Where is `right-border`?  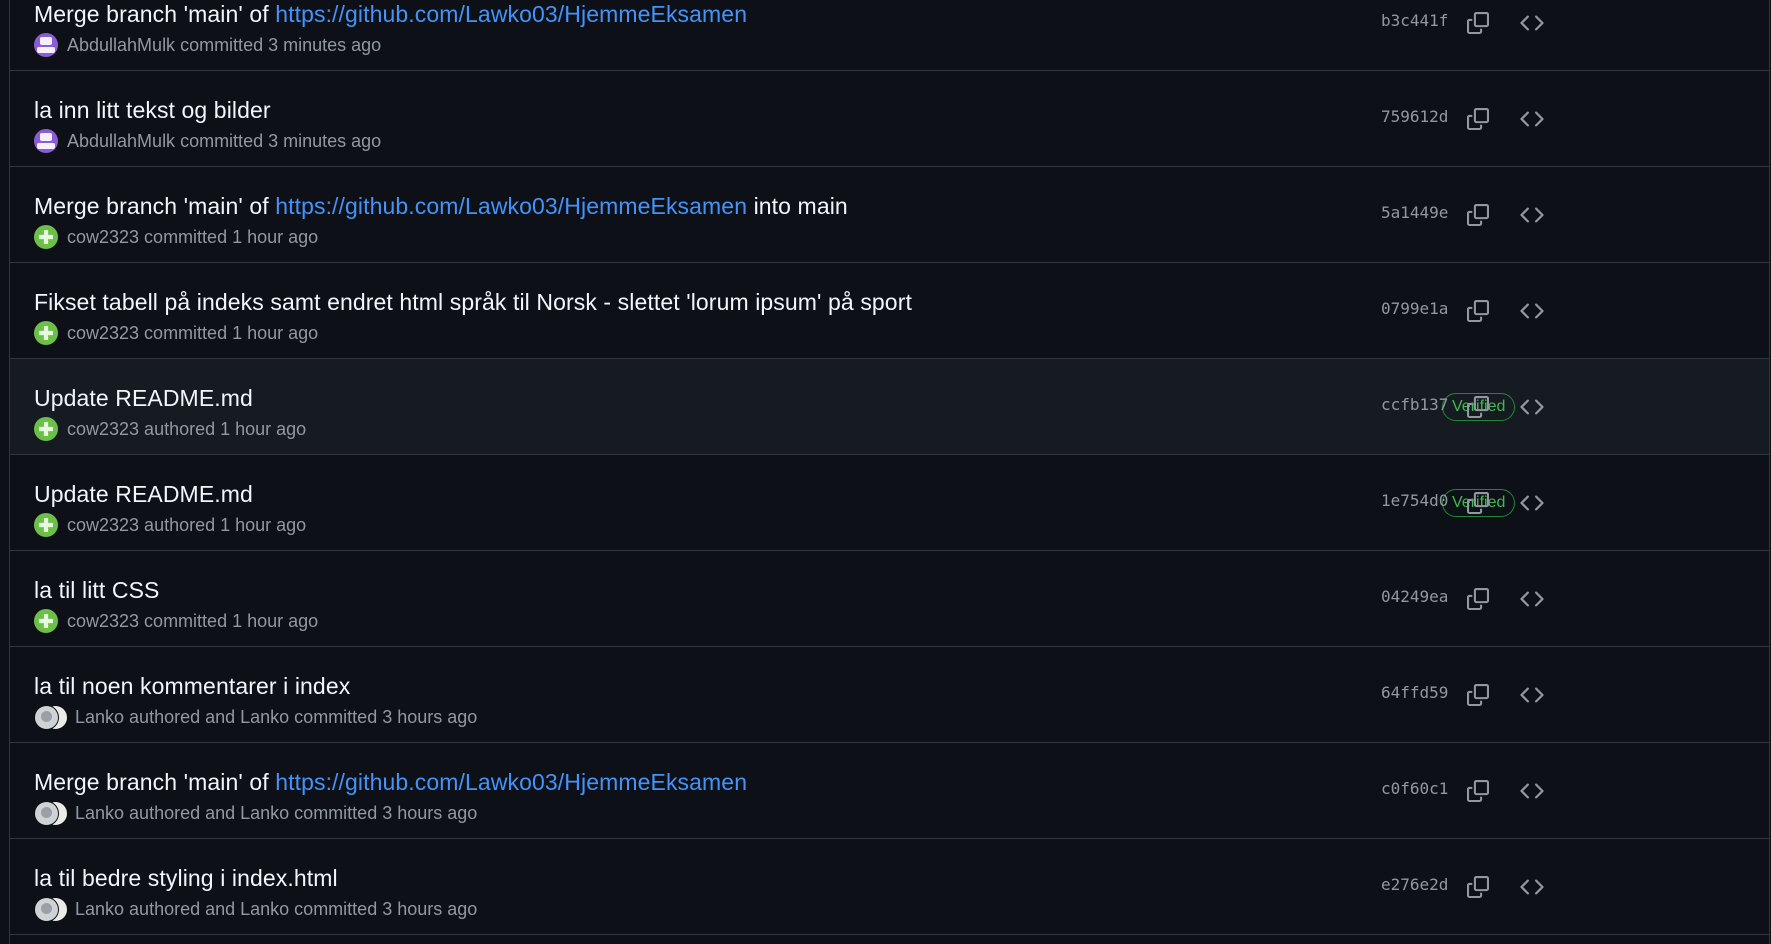 right-border is located at coordinates (1769, 472).